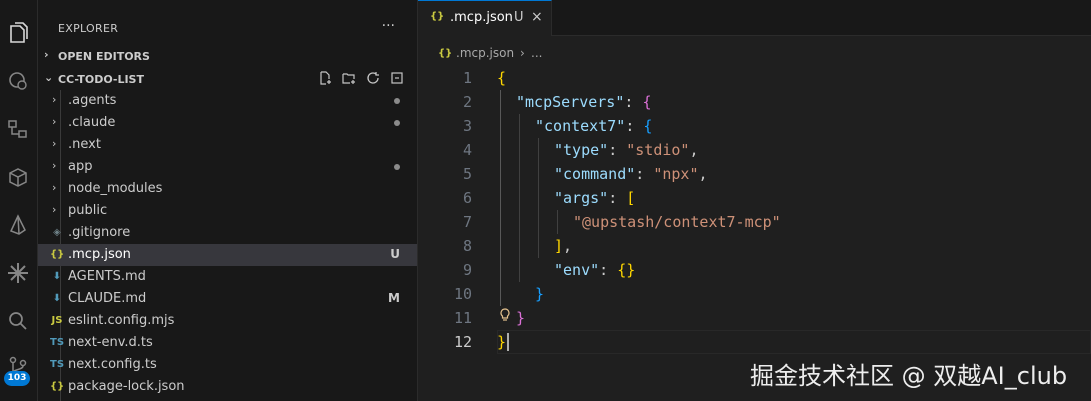  What do you see at coordinates (580, 126) in the screenshot?
I see `context7-key: "context7"` at bounding box center [580, 126].